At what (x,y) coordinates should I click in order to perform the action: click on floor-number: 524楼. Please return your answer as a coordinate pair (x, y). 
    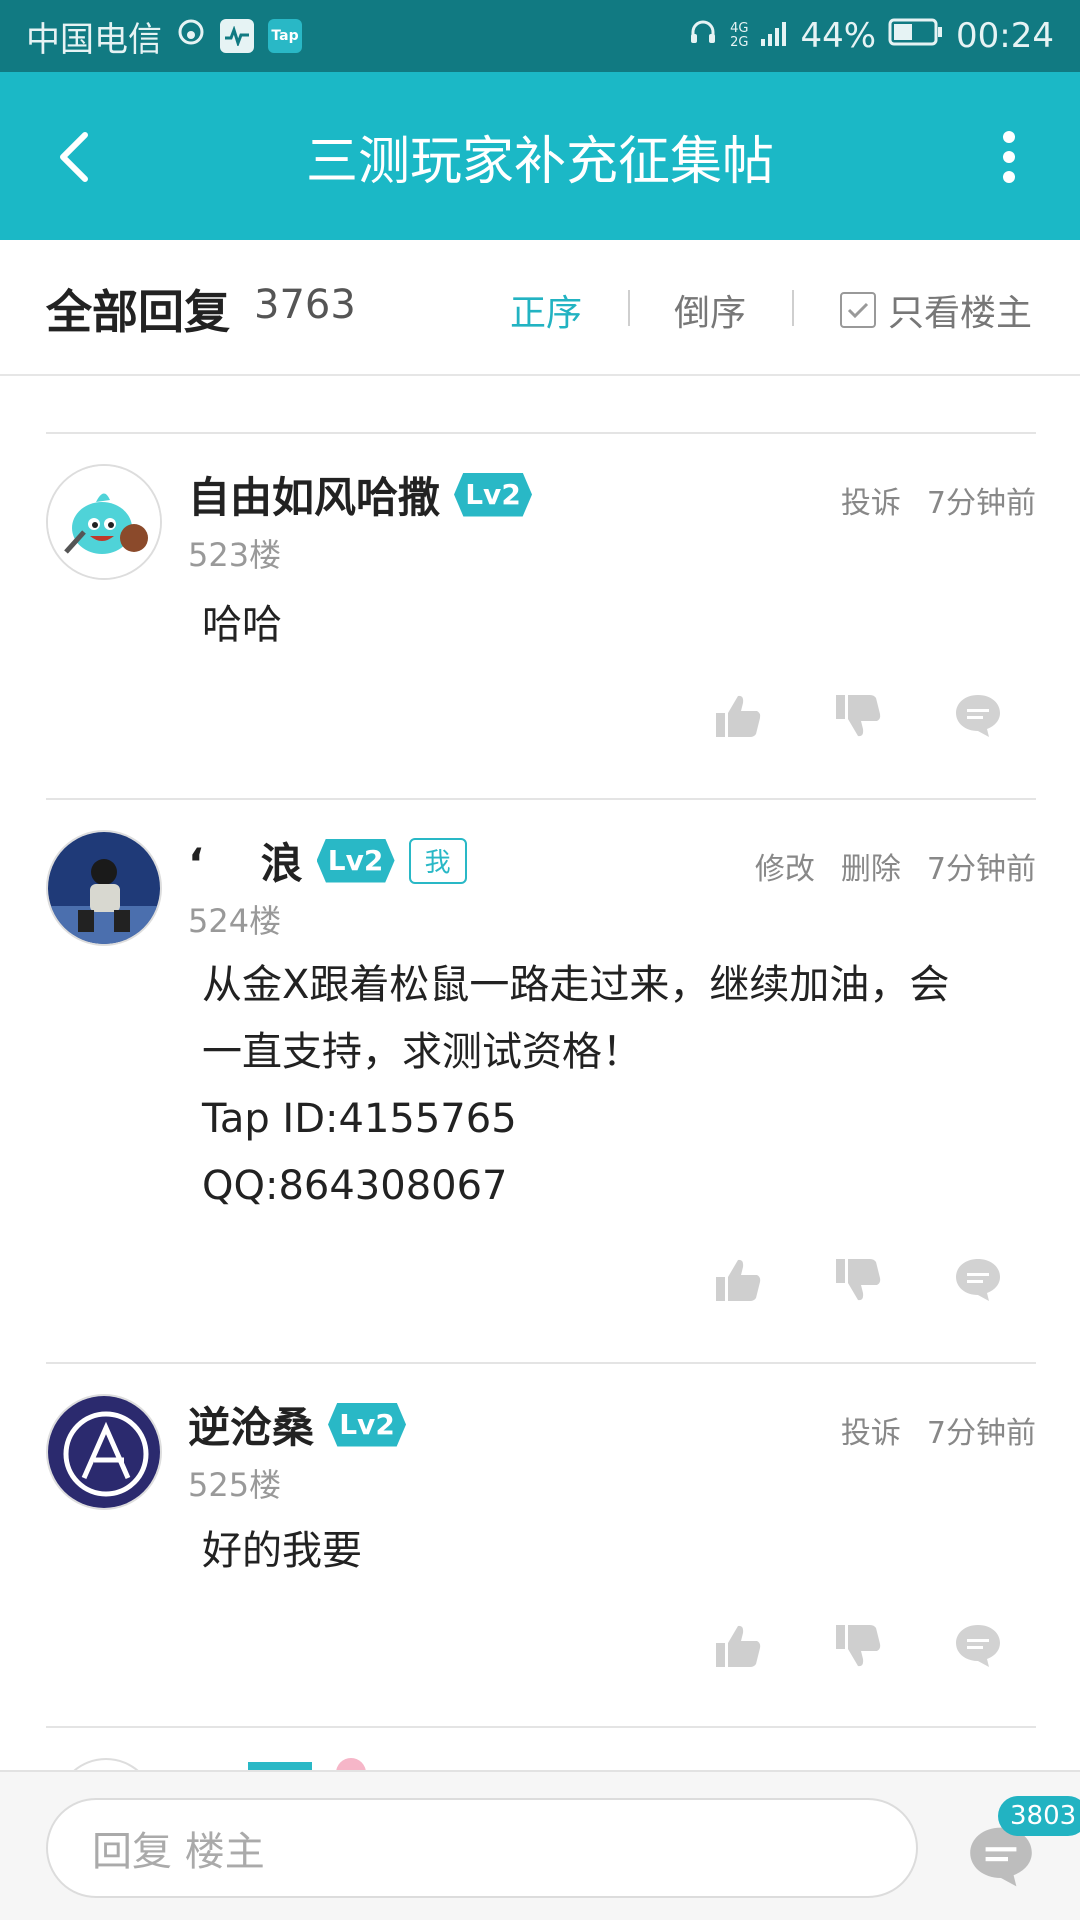
    Looking at the image, I should click on (235, 921).